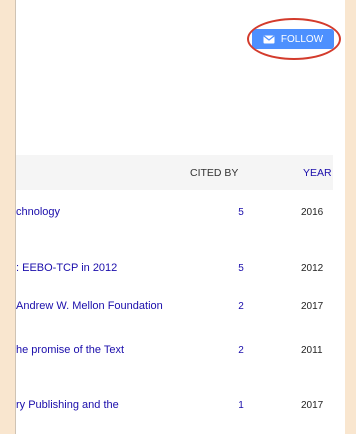 The image size is (356, 434). I want to click on follow-button: FOLLOW, so click(293, 39).